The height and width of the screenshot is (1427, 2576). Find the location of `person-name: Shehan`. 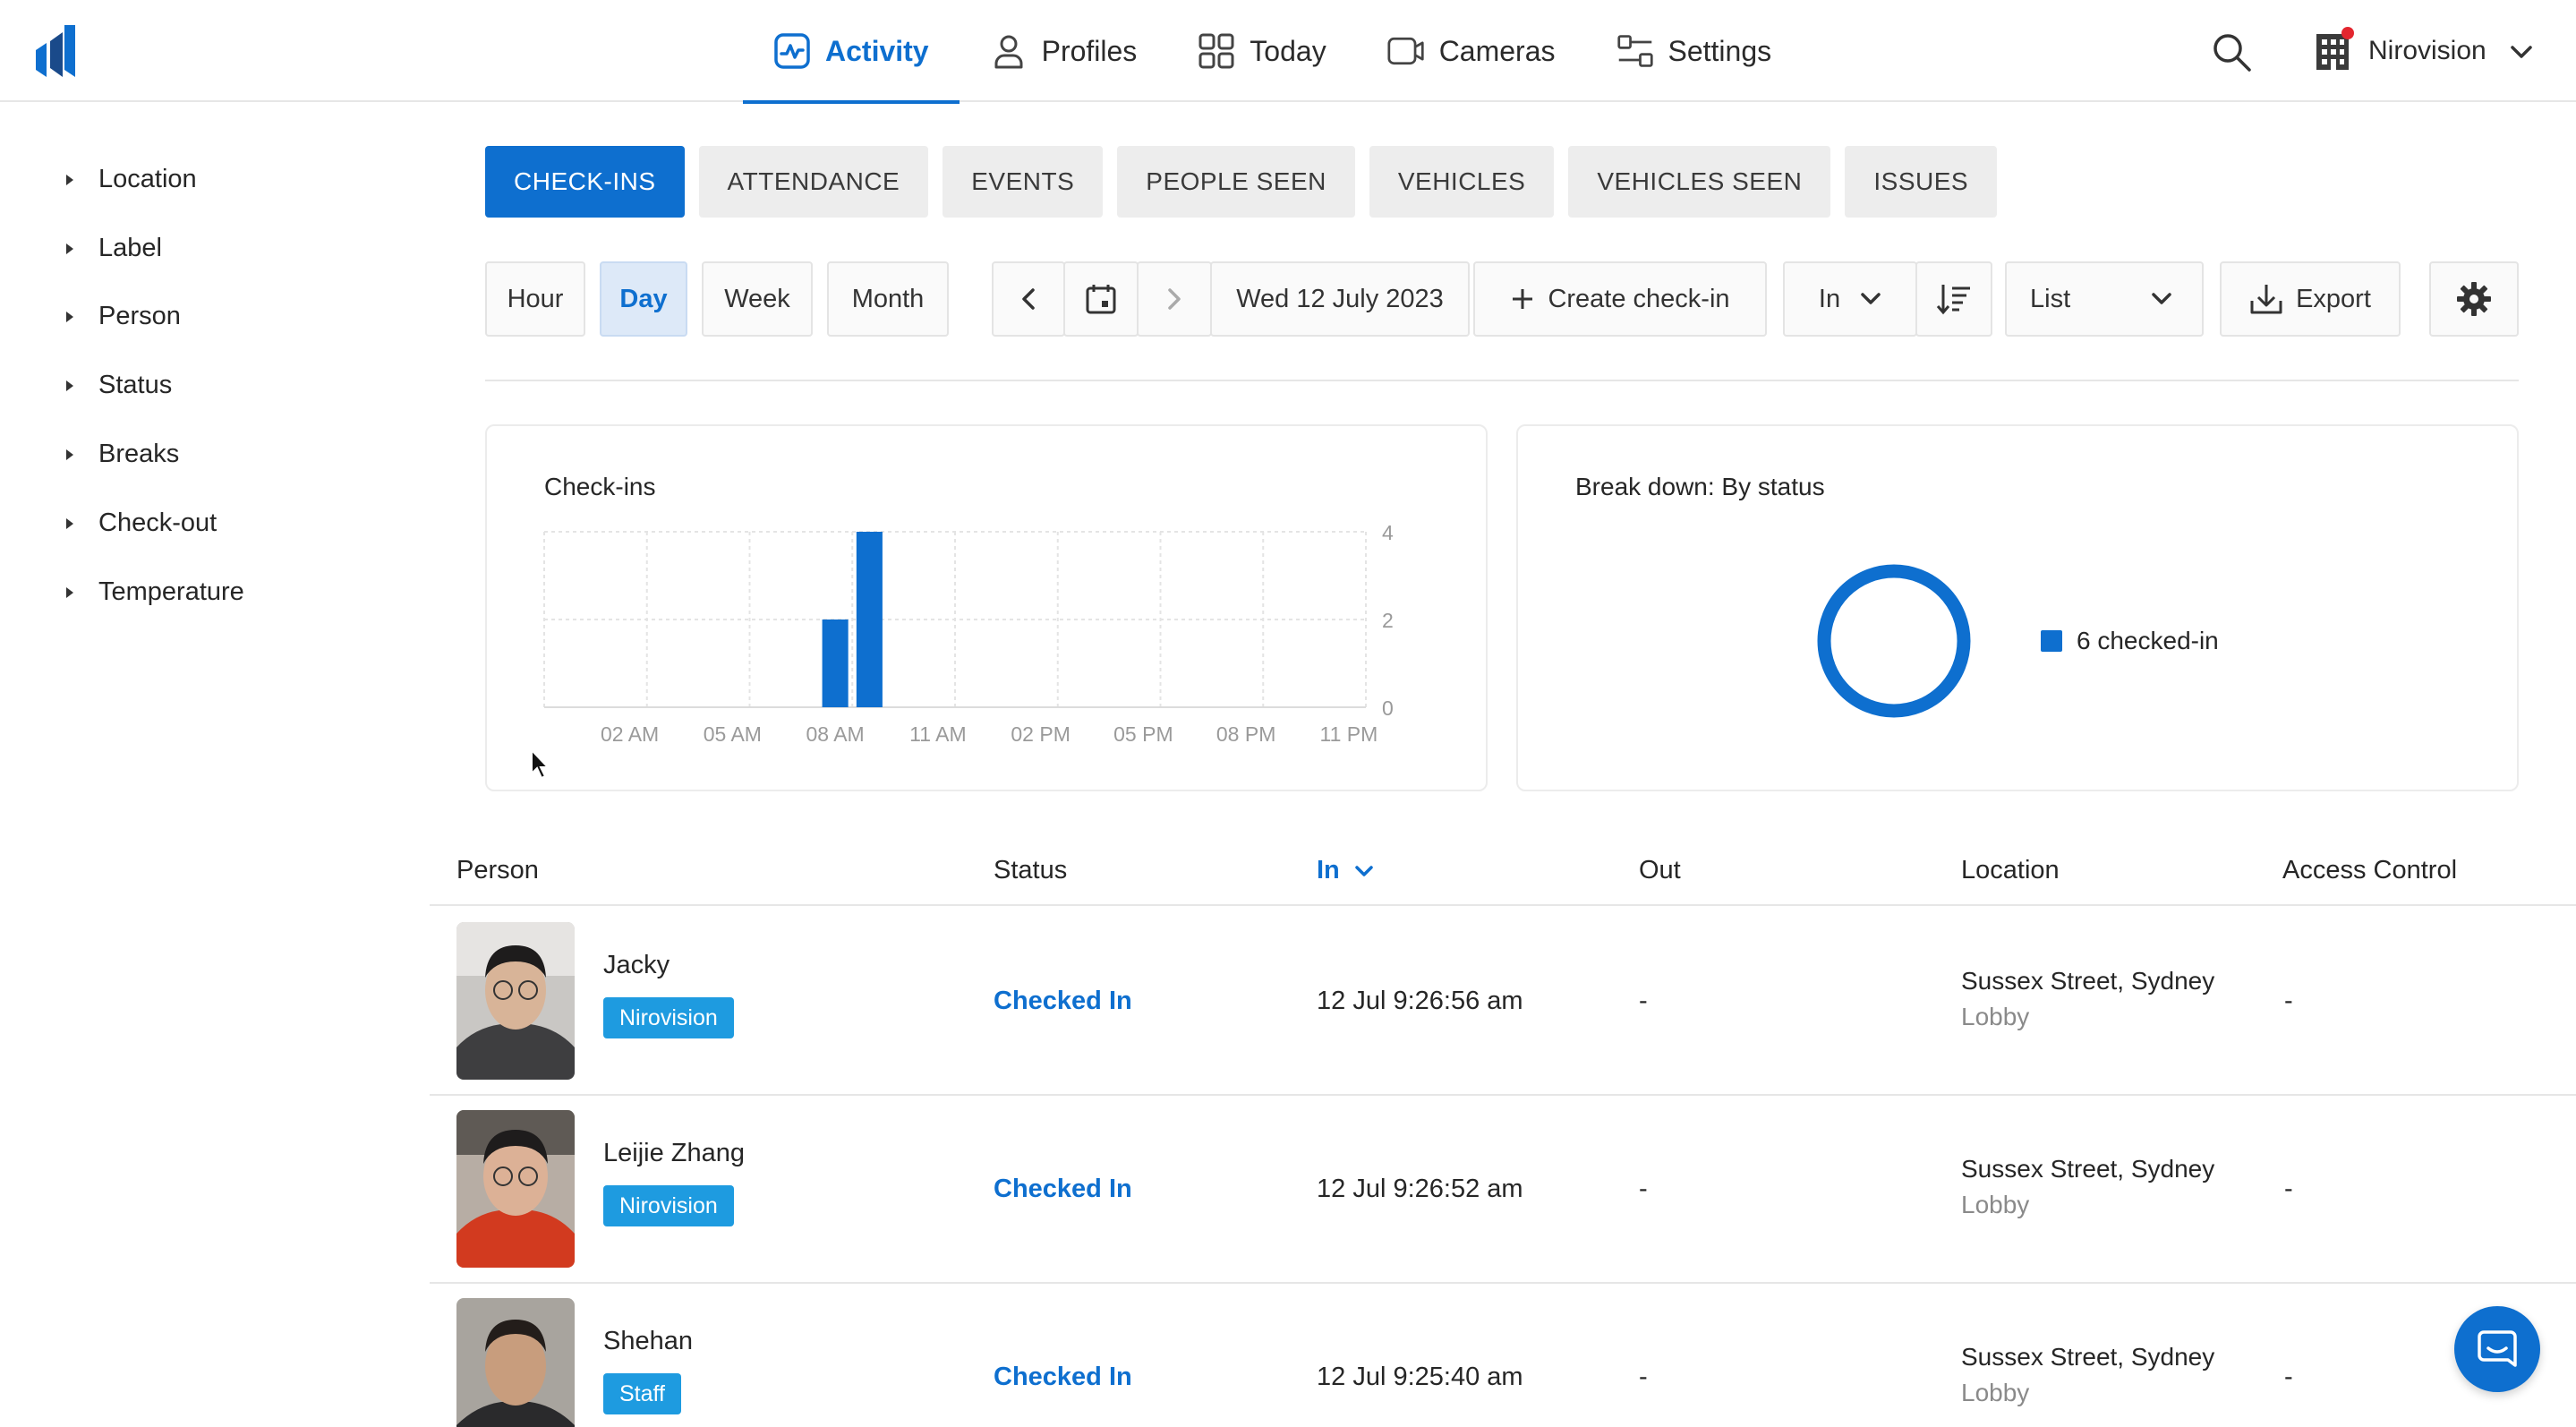

person-name: Shehan is located at coordinates (648, 1342).